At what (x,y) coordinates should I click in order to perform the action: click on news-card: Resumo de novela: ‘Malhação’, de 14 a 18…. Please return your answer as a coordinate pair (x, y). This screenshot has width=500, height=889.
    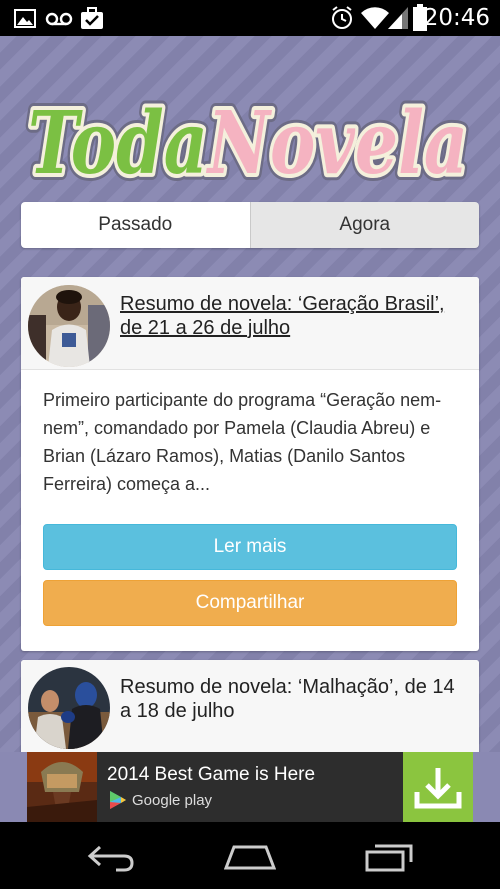
    Looking at the image, I should click on (250, 706).